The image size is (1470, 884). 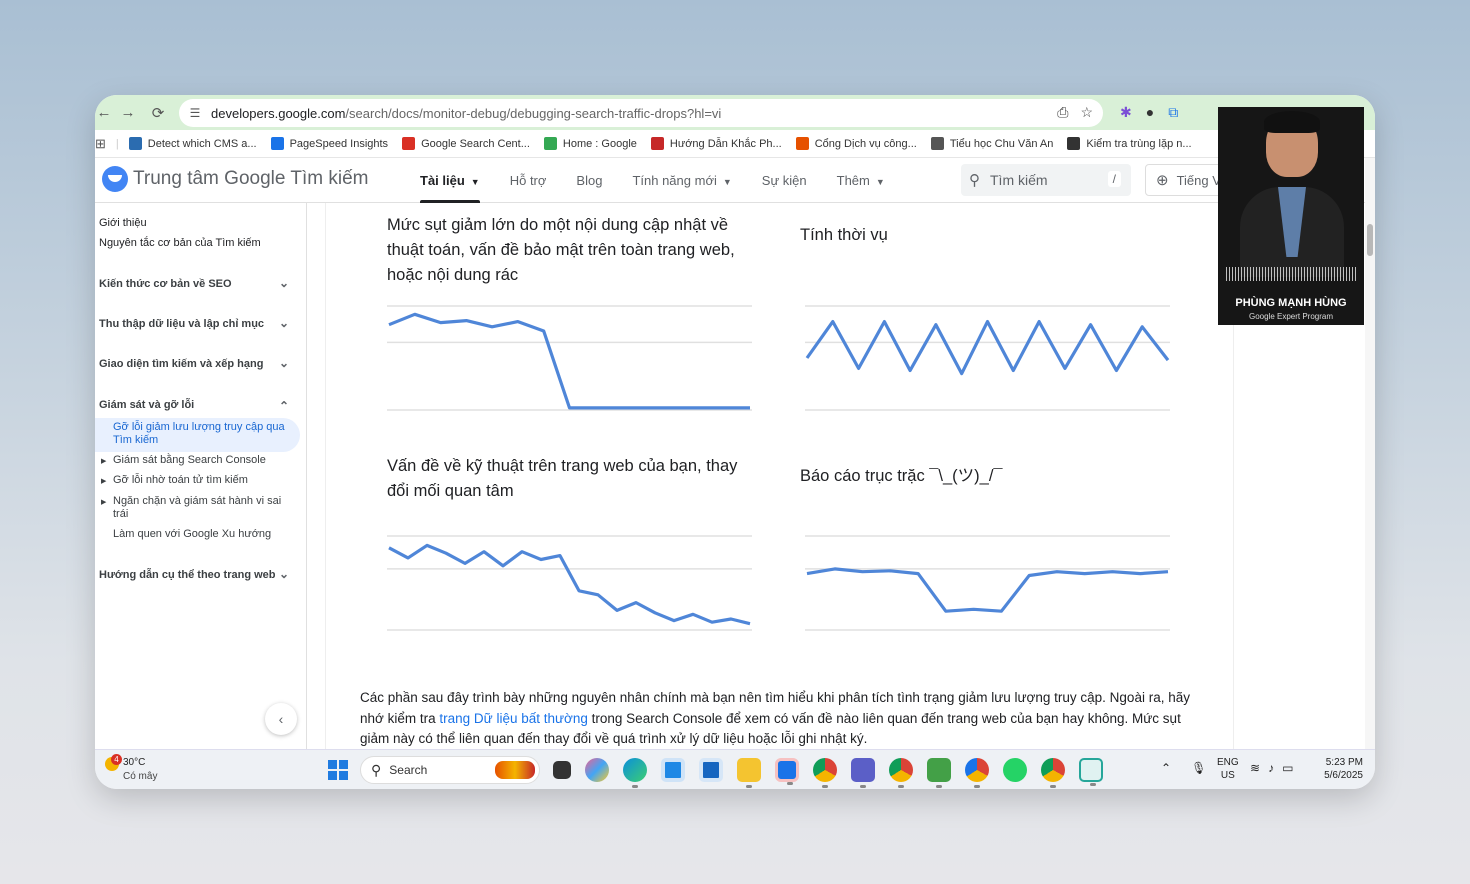 What do you see at coordinates (199, 323) in the screenshot?
I see `sidebar-section-crawling: Thu thập dữ liệu và lập chỉ mục ⌄` at bounding box center [199, 323].